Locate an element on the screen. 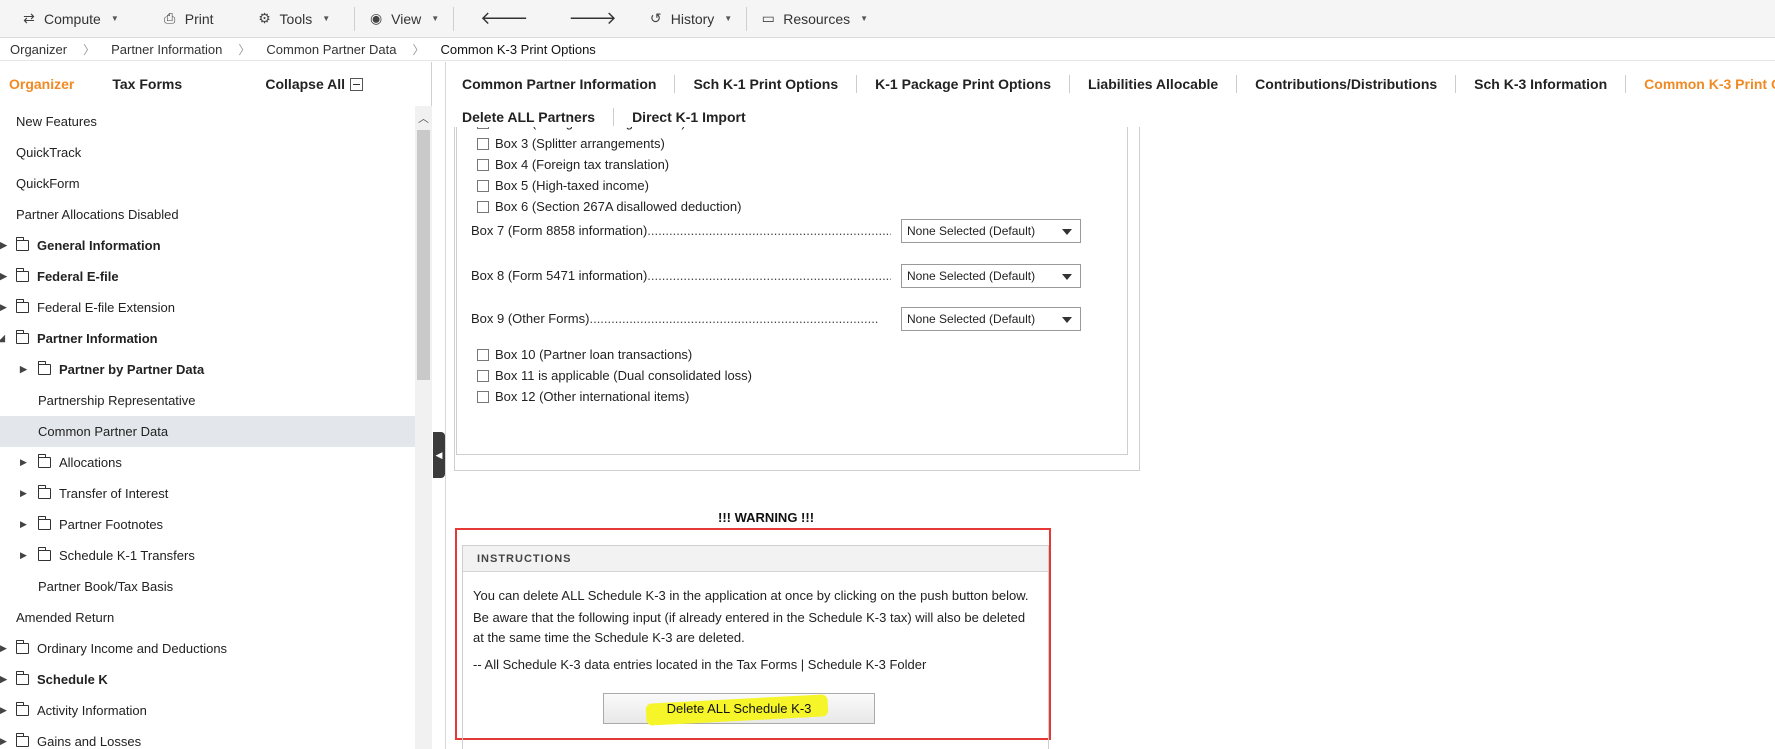  collapse-all-button: Collapse All is located at coordinates (314, 84).